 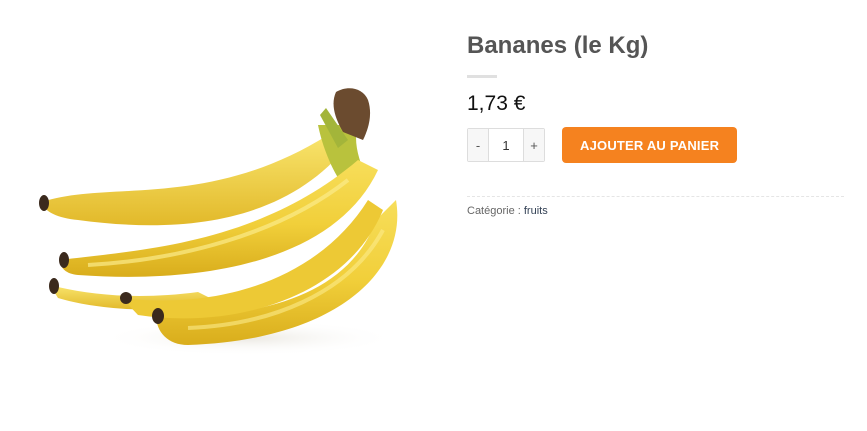 What do you see at coordinates (536, 211) in the screenshot?
I see `category-link: fruits` at bounding box center [536, 211].